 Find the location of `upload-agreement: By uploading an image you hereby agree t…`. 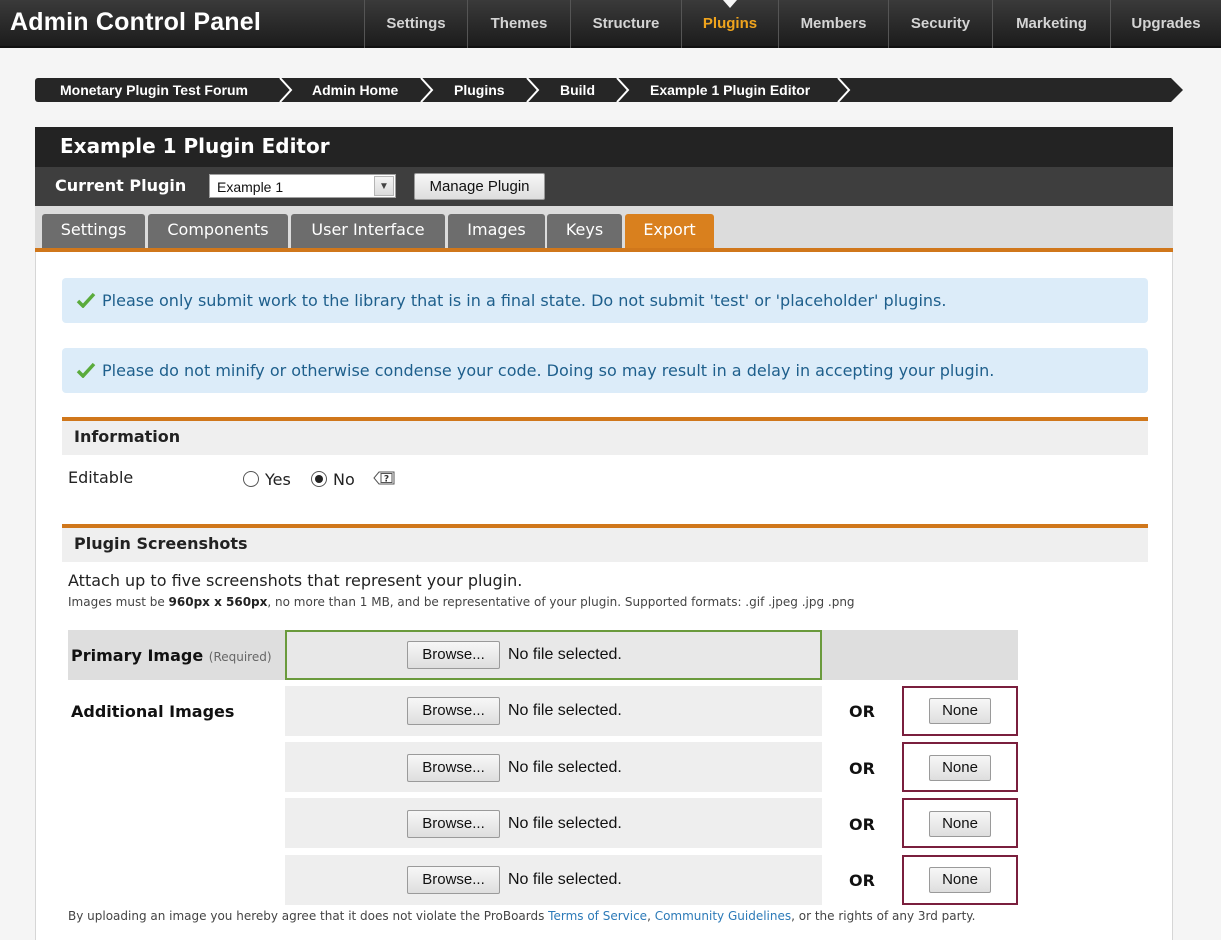

upload-agreement: By uploading an image you hereby agree t… is located at coordinates (522, 916).